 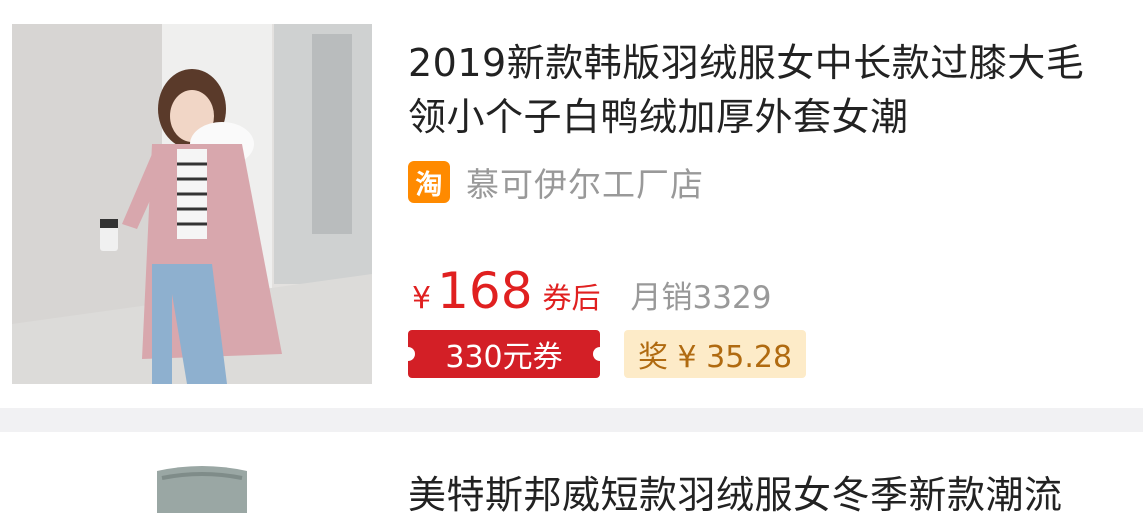 What do you see at coordinates (758, 490) in the screenshot?
I see `product-title: 美特斯邦威短款羽绒服女冬季新款潮流` at bounding box center [758, 490].